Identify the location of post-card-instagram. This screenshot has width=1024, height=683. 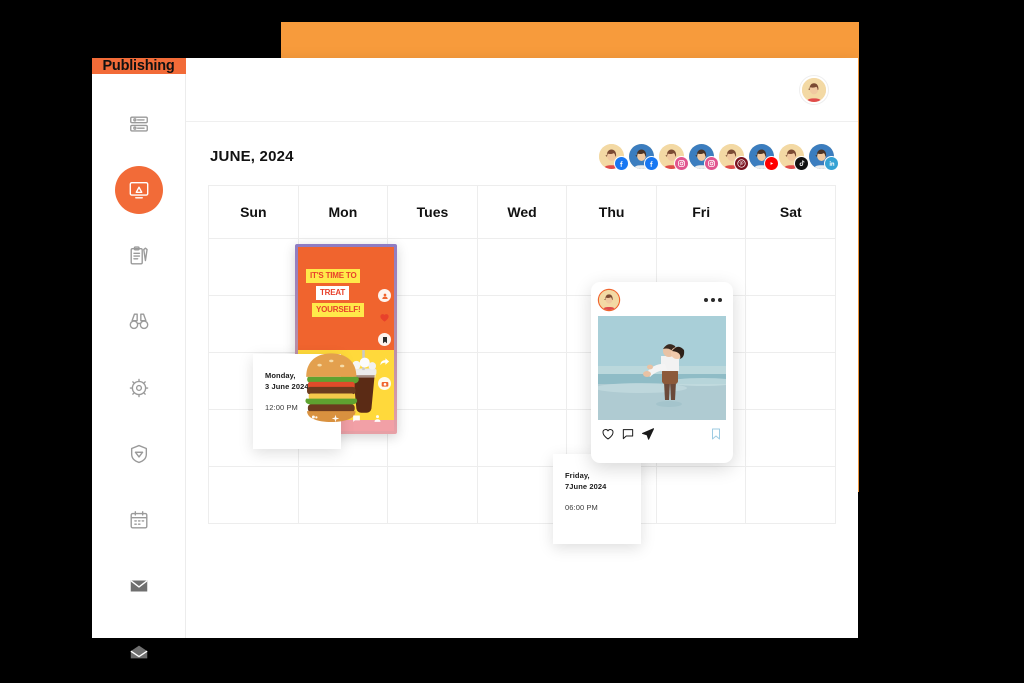
(662, 372).